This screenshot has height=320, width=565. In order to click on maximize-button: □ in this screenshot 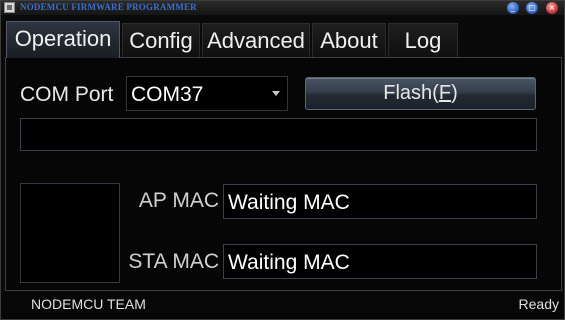, I will do `click(532, 8)`.